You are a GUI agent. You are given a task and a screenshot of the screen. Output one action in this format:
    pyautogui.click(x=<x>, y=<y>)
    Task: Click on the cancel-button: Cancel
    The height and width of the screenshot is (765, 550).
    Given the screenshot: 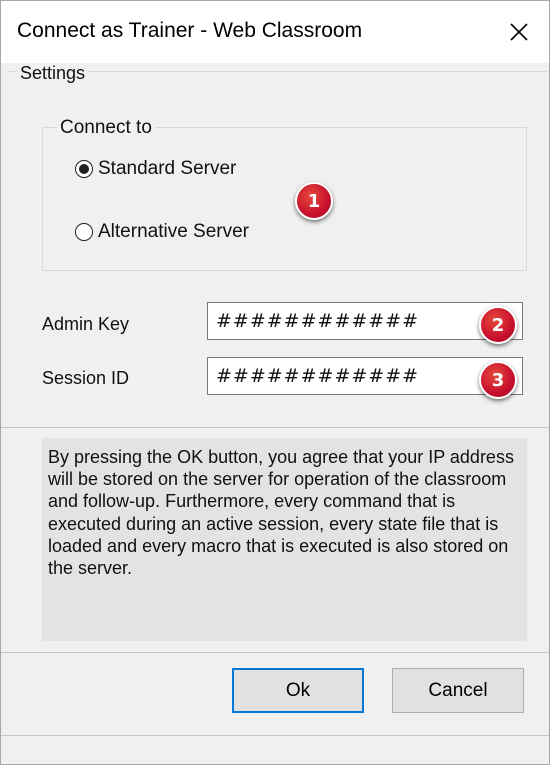 What is the action you would take?
    pyautogui.click(x=458, y=690)
    